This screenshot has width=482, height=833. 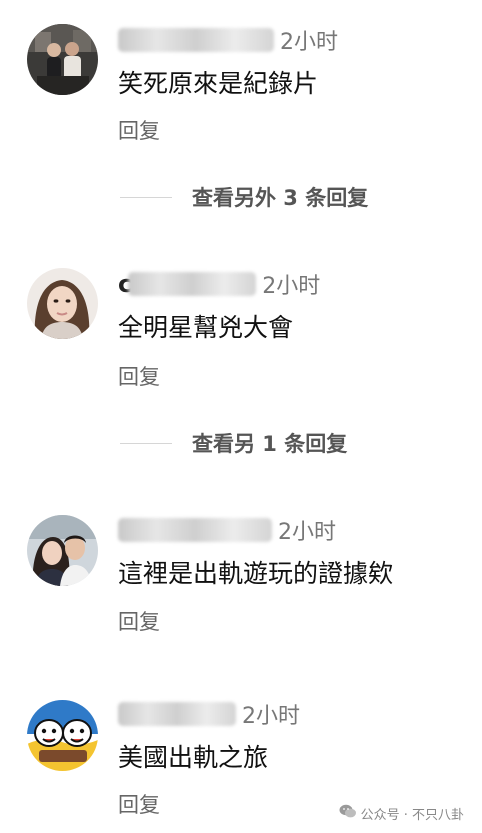 I want to click on view-more-replies-label: 查看另外 3 条回复, so click(x=280, y=198).